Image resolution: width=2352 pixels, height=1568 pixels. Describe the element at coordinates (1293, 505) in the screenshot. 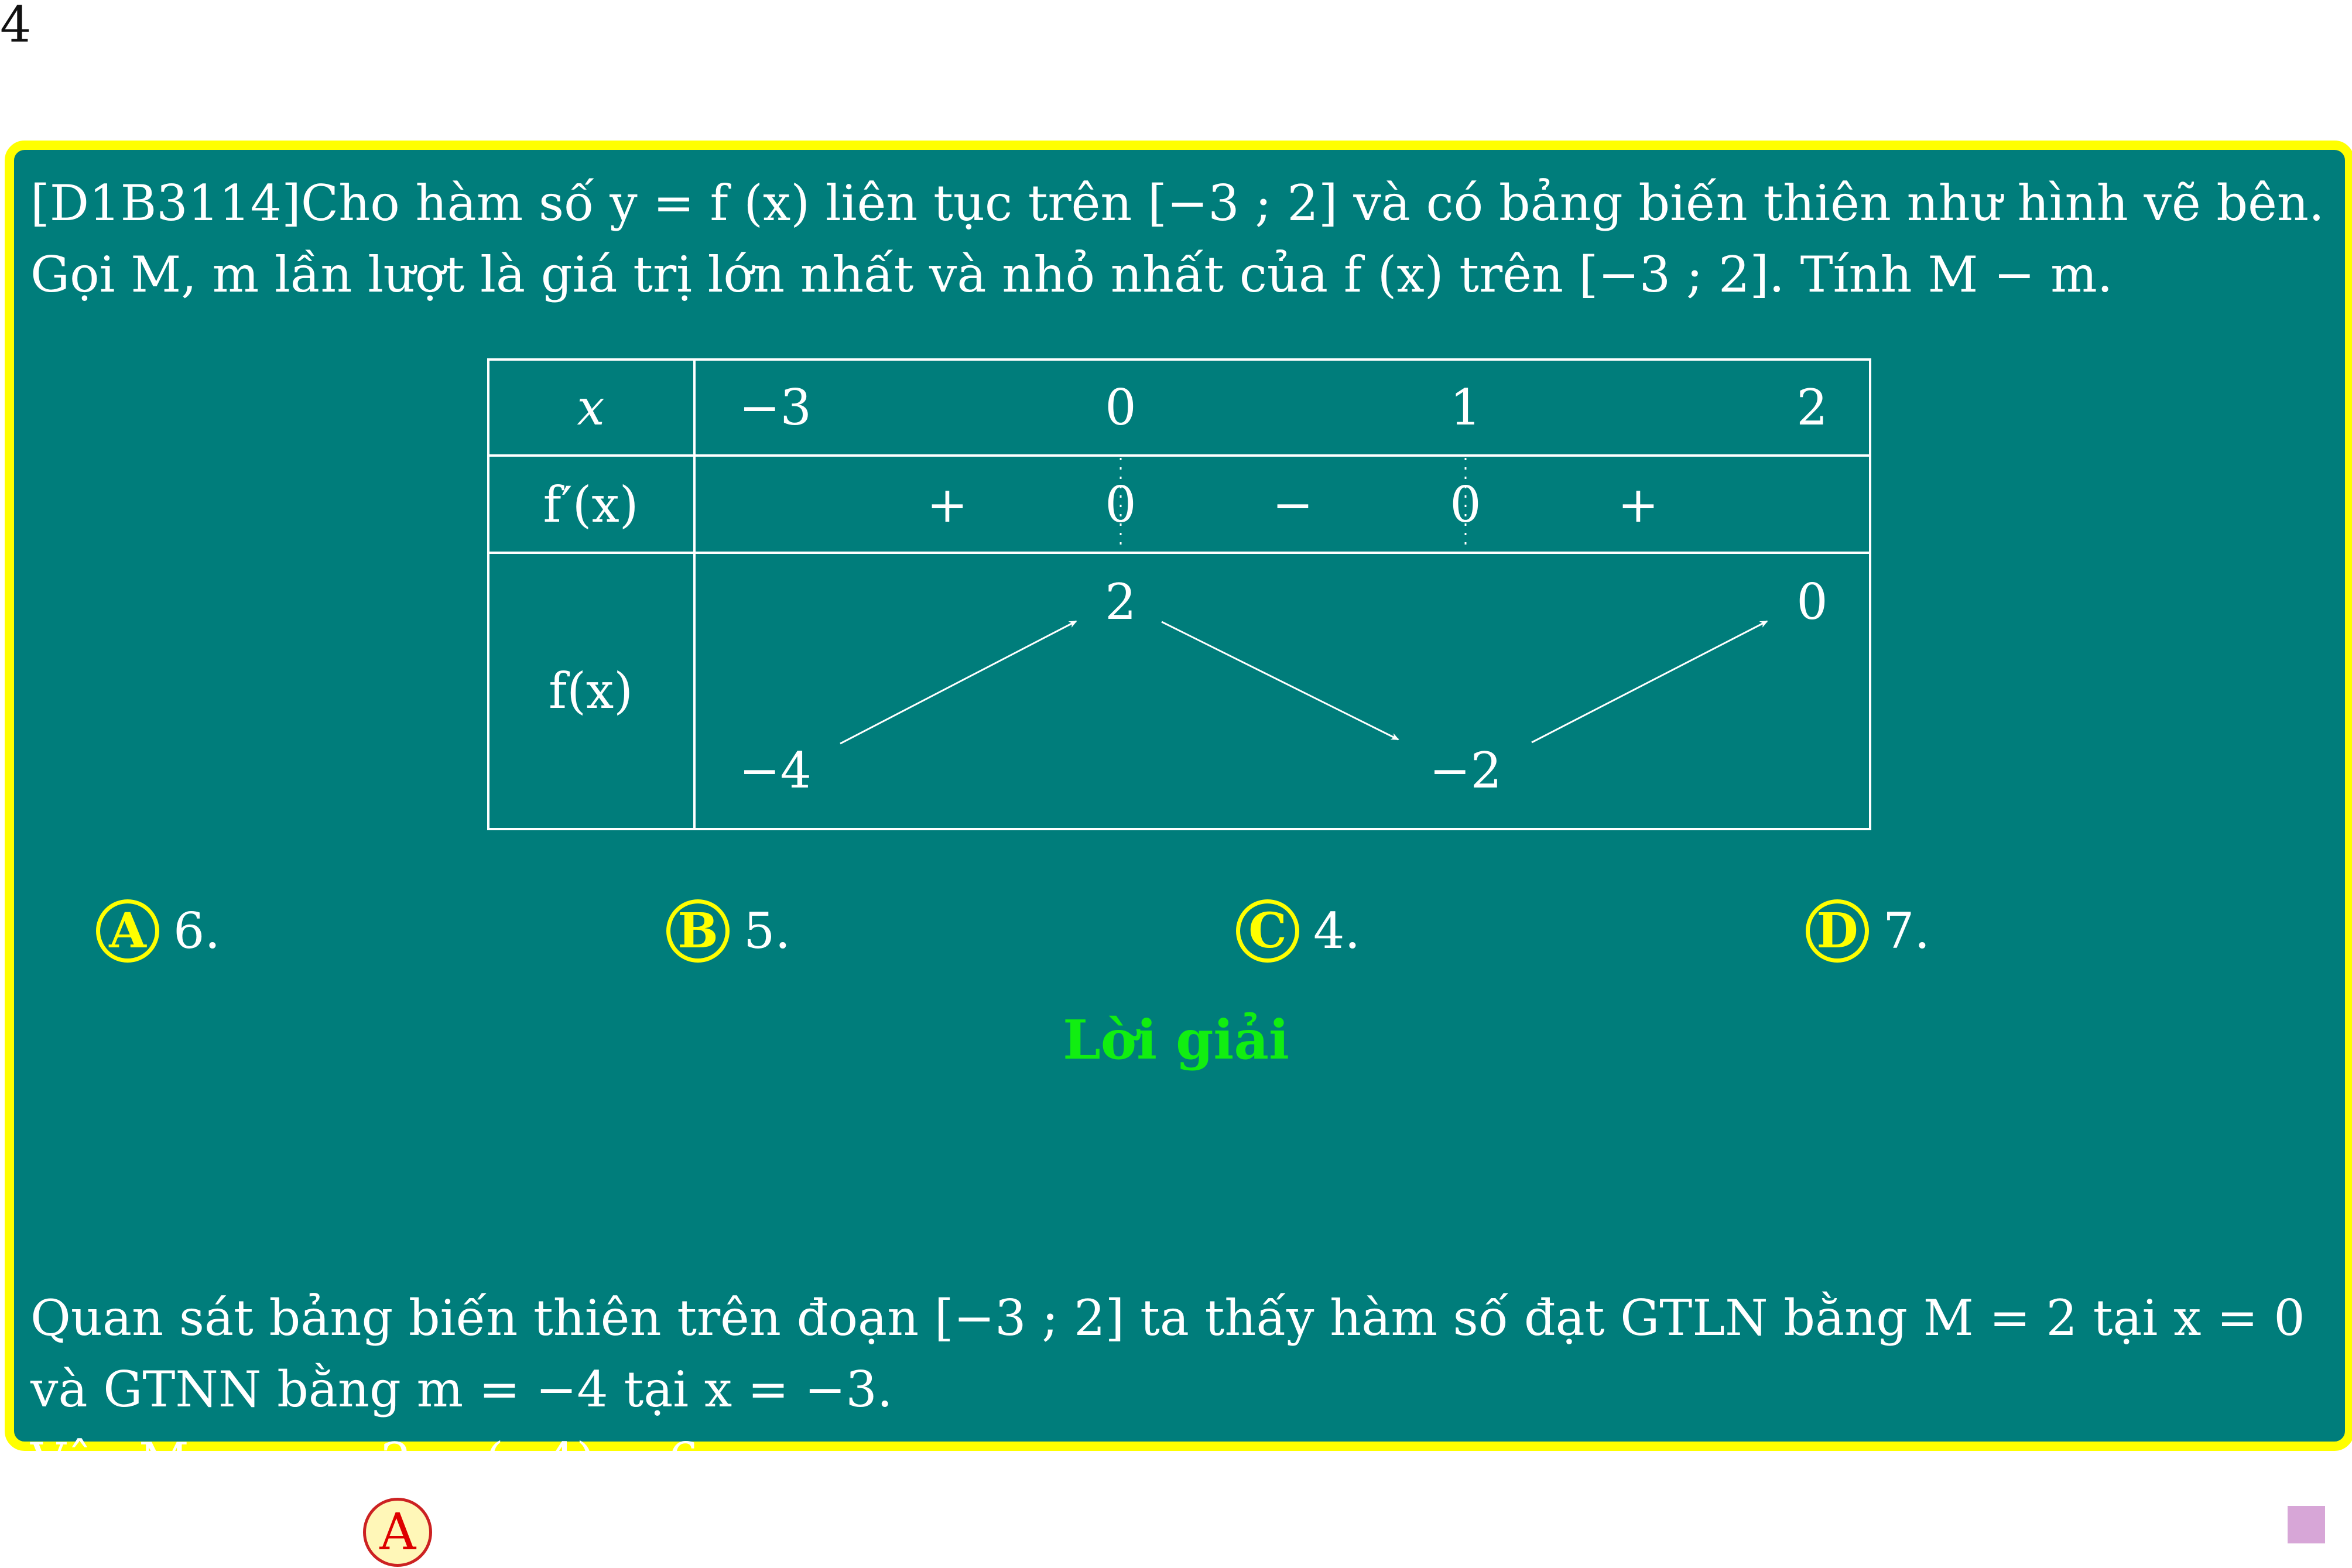

I see `derivative-sign: −` at that location.